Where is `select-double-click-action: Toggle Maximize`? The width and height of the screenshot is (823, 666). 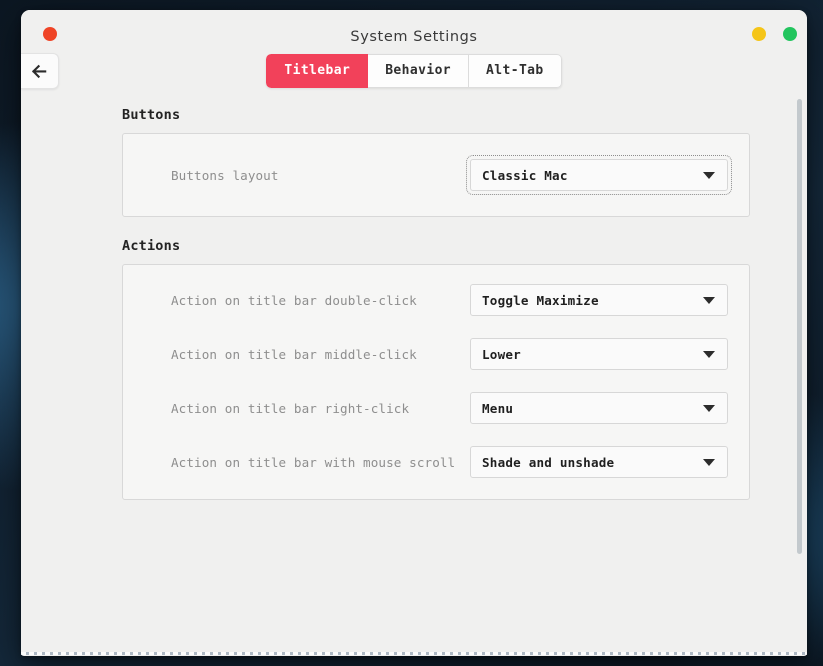
select-double-click-action: Toggle Maximize is located at coordinates (599, 300).